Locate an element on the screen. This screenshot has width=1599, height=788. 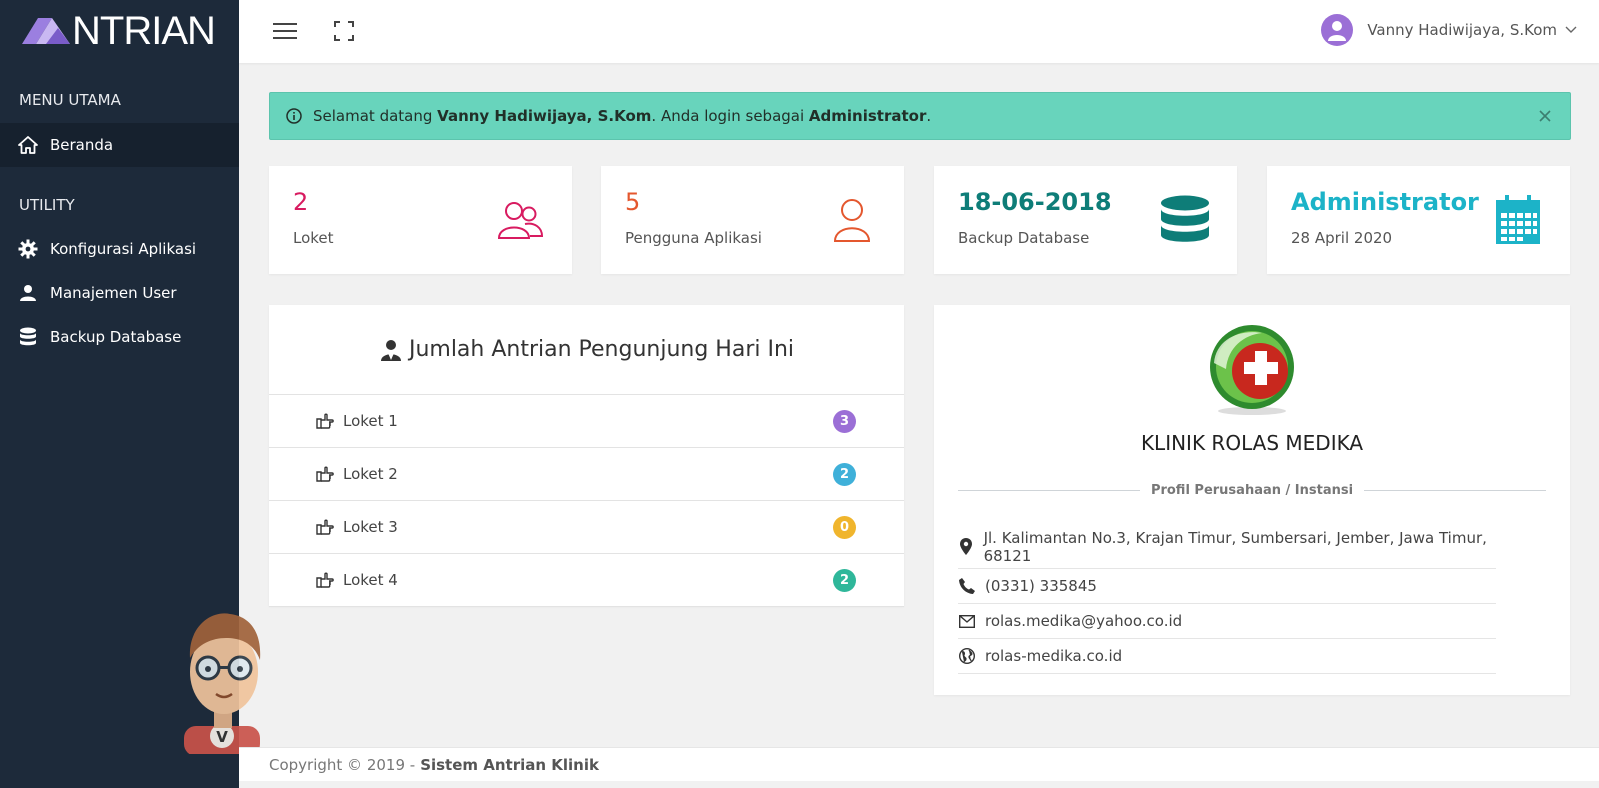
stat-card-loket: 2 Loket is located at coordinates (420, 220).